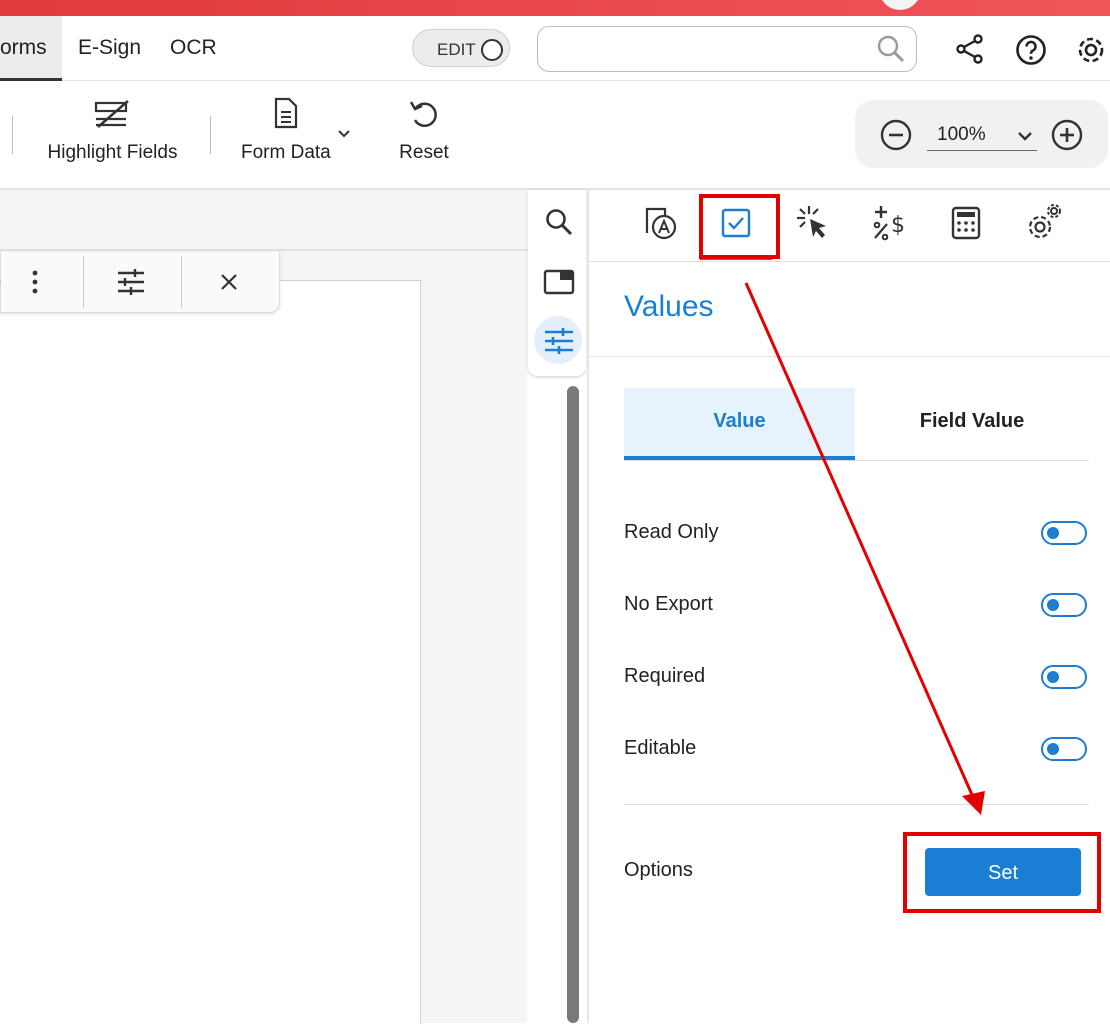 This screenshot has height=1024, width=1110. I want to click on required-row: Required, so click(856, 677).